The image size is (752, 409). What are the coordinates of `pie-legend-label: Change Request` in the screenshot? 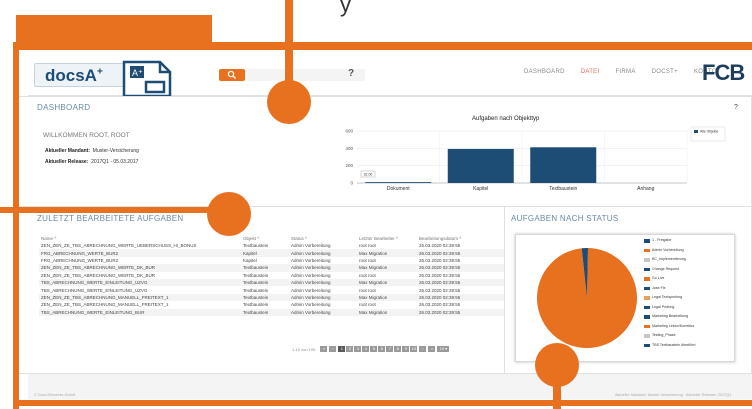 It's located at (665, 268).